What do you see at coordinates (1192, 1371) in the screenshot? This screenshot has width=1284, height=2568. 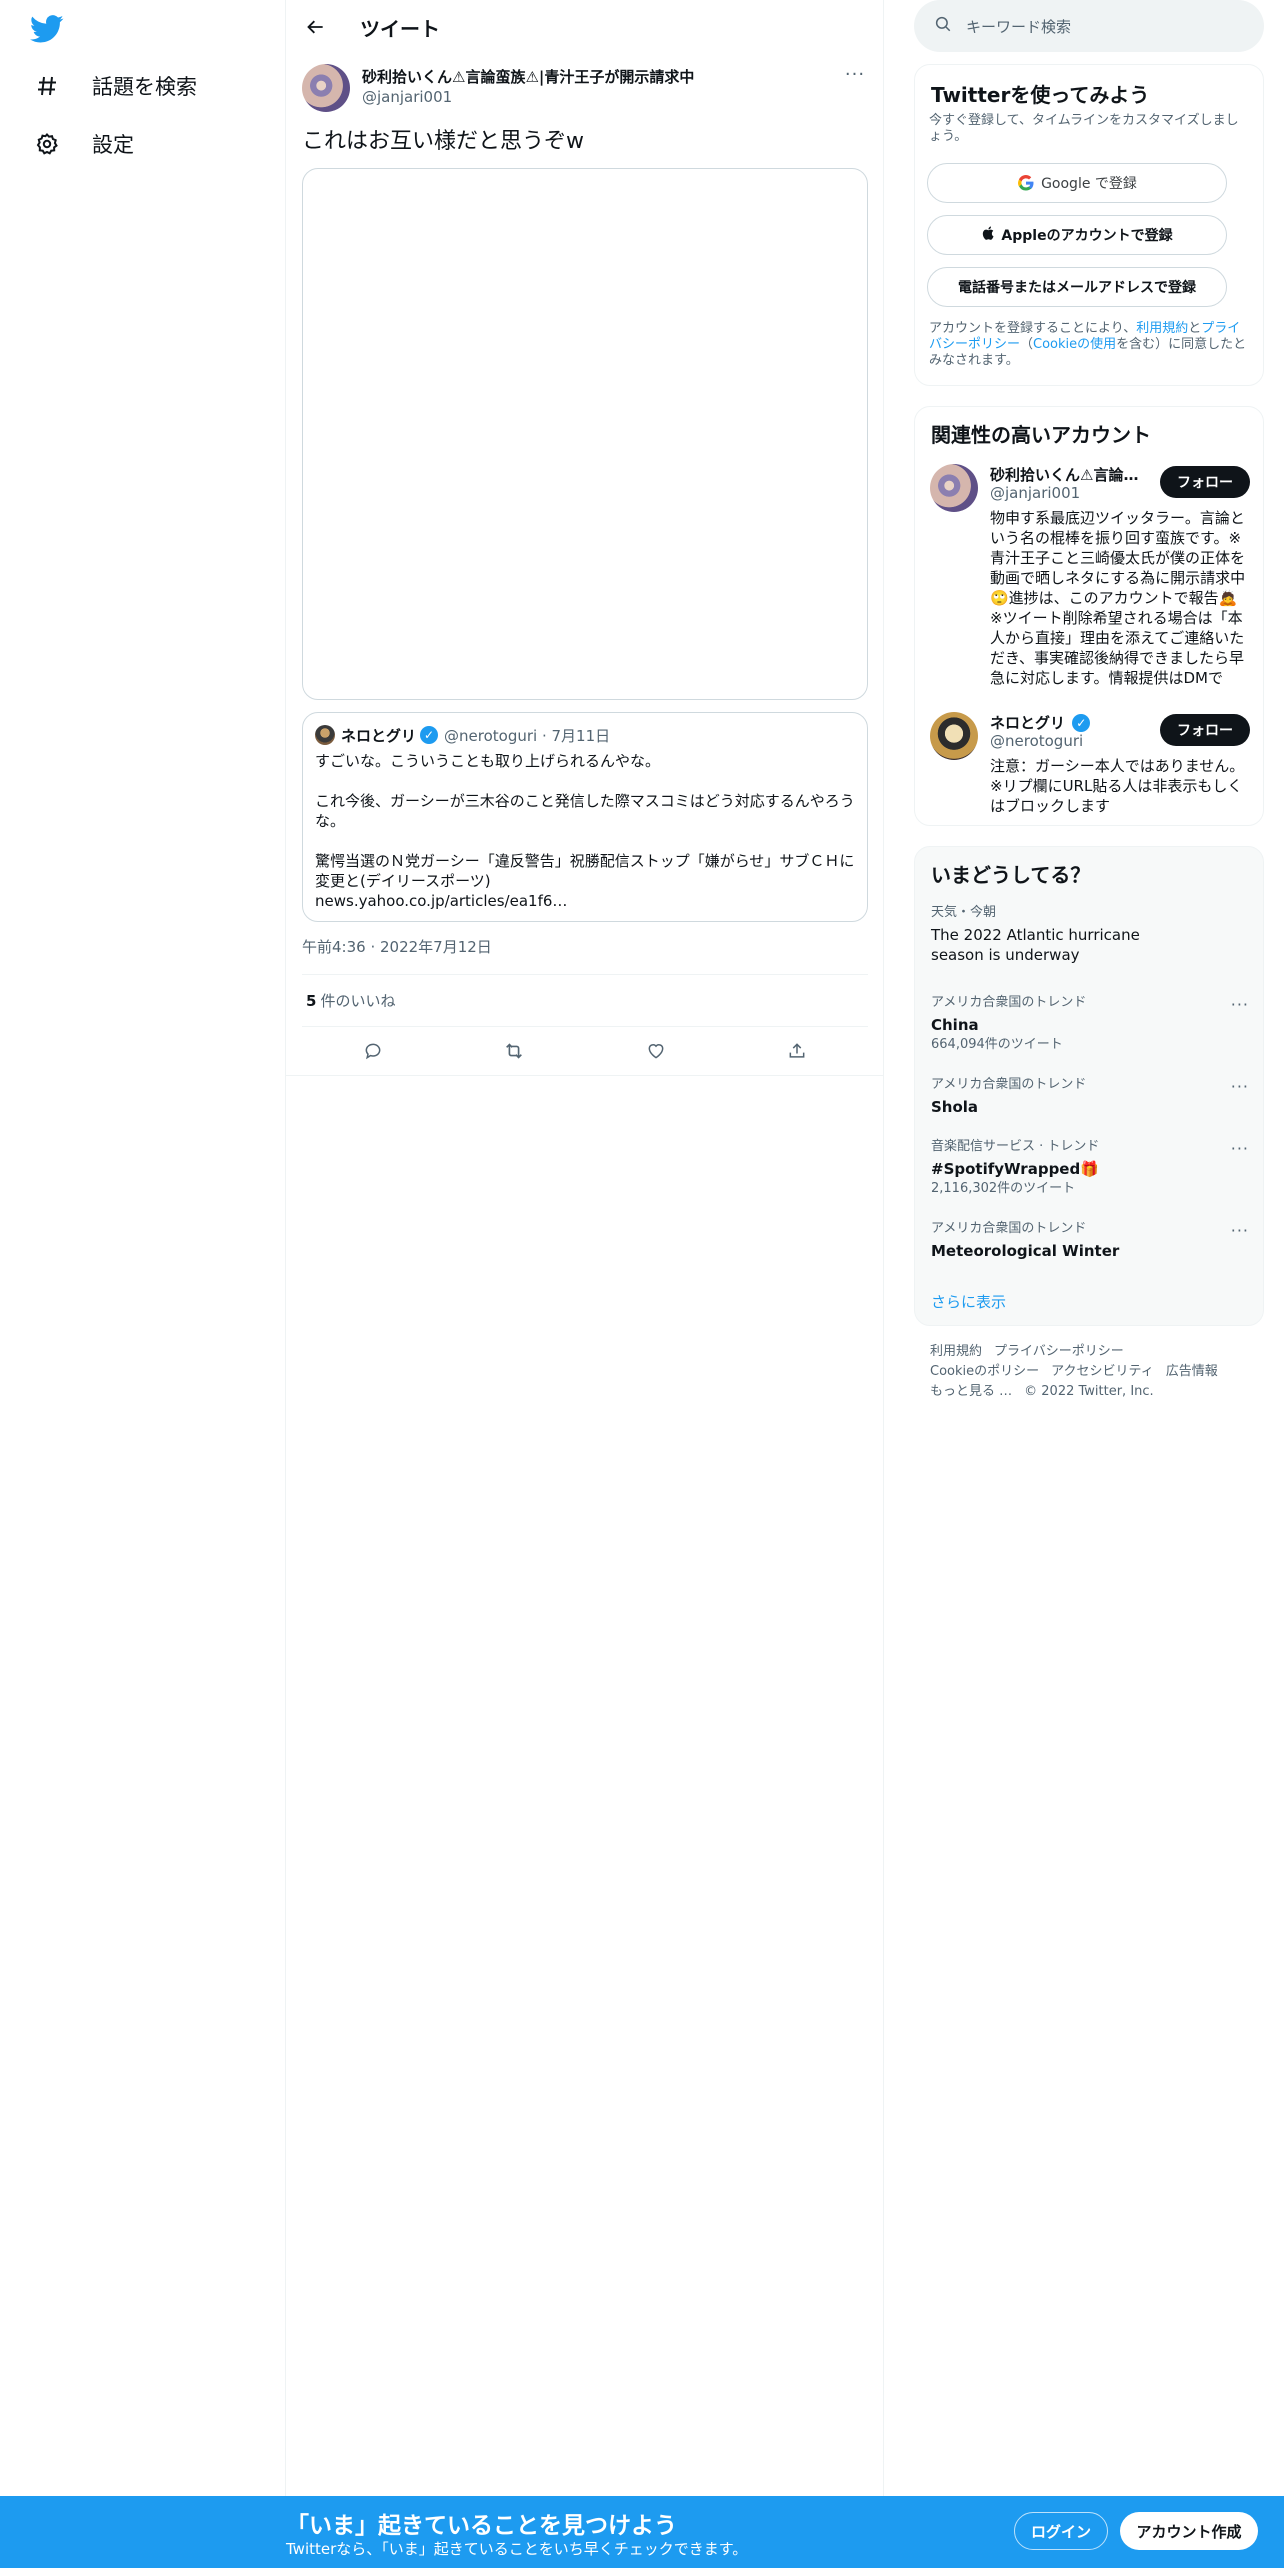 I see `footer-link: 広告情報` at bounding box center [1192, 1371].